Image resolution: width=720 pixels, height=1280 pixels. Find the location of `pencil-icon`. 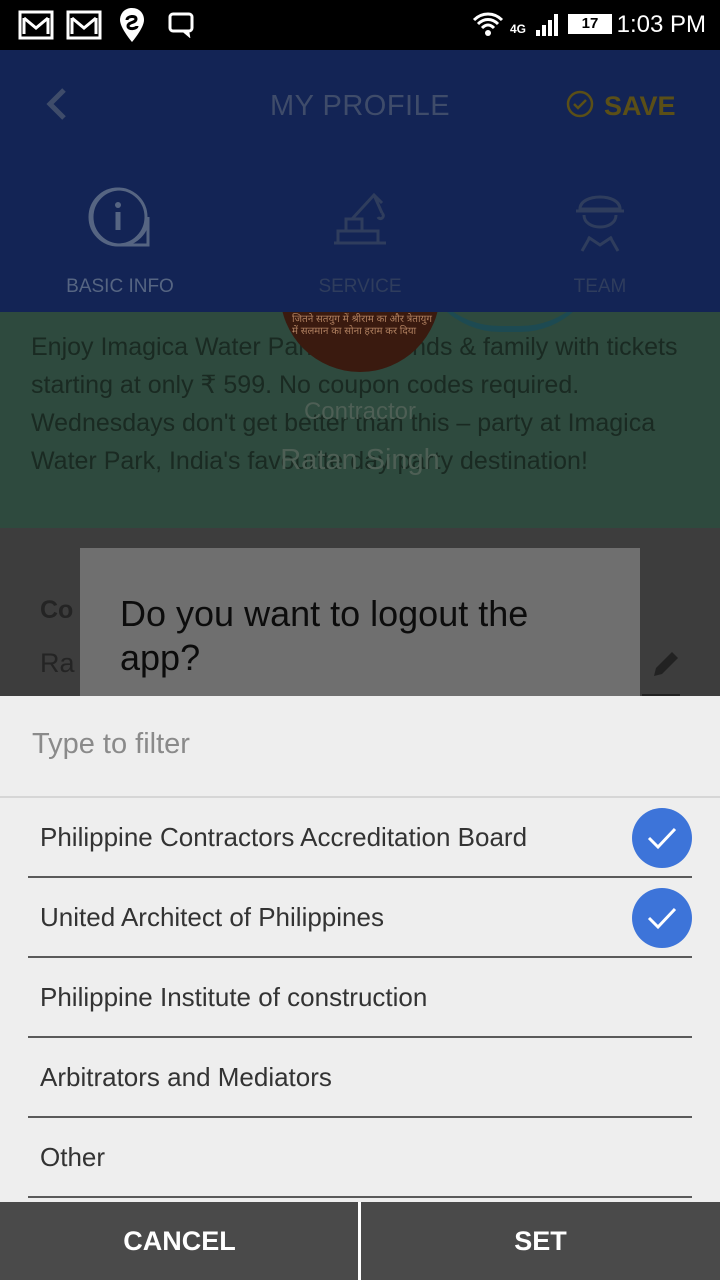

pencil-icon is located at coordinates (666, 666).